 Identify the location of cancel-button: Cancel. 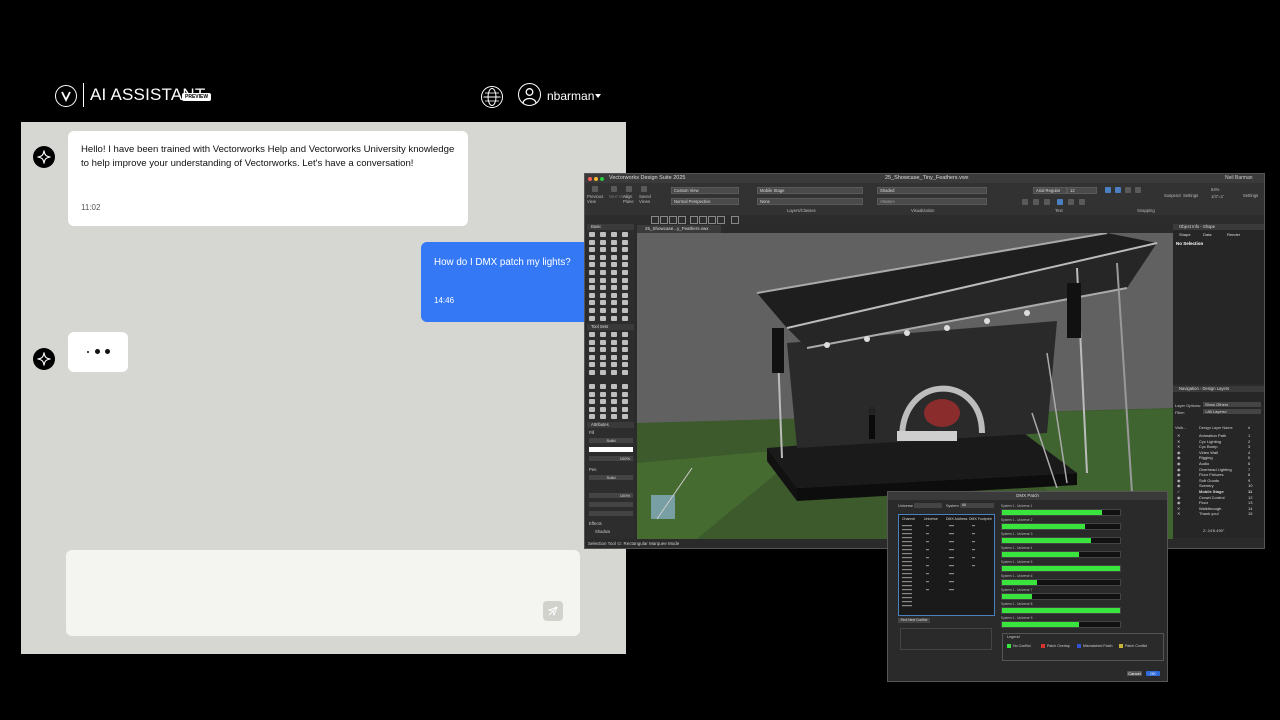
(1134, 673).